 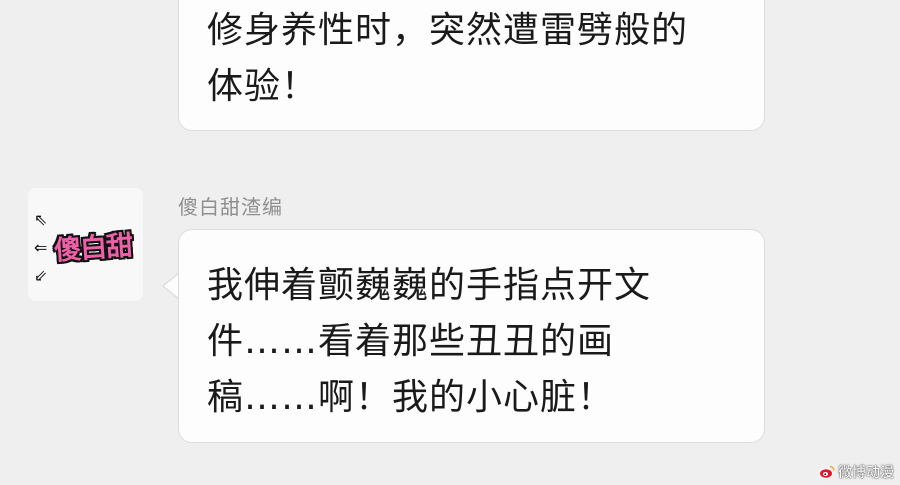 I want to click on watermark: 微博动漫, so click(x=856, y=472).